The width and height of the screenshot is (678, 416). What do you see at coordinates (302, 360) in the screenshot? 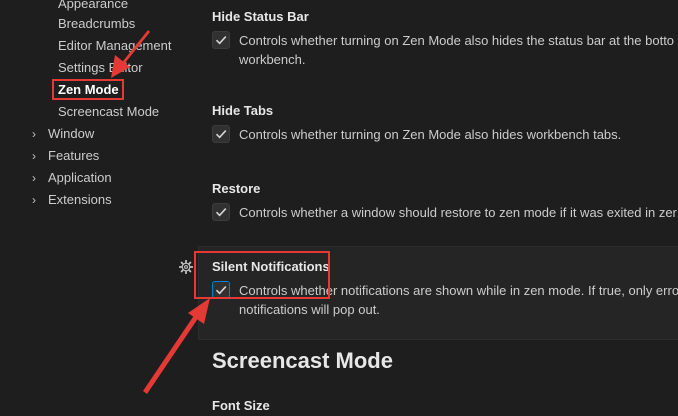
I see `section-heading: Screencast Mode` at bounding box center [302, 360].